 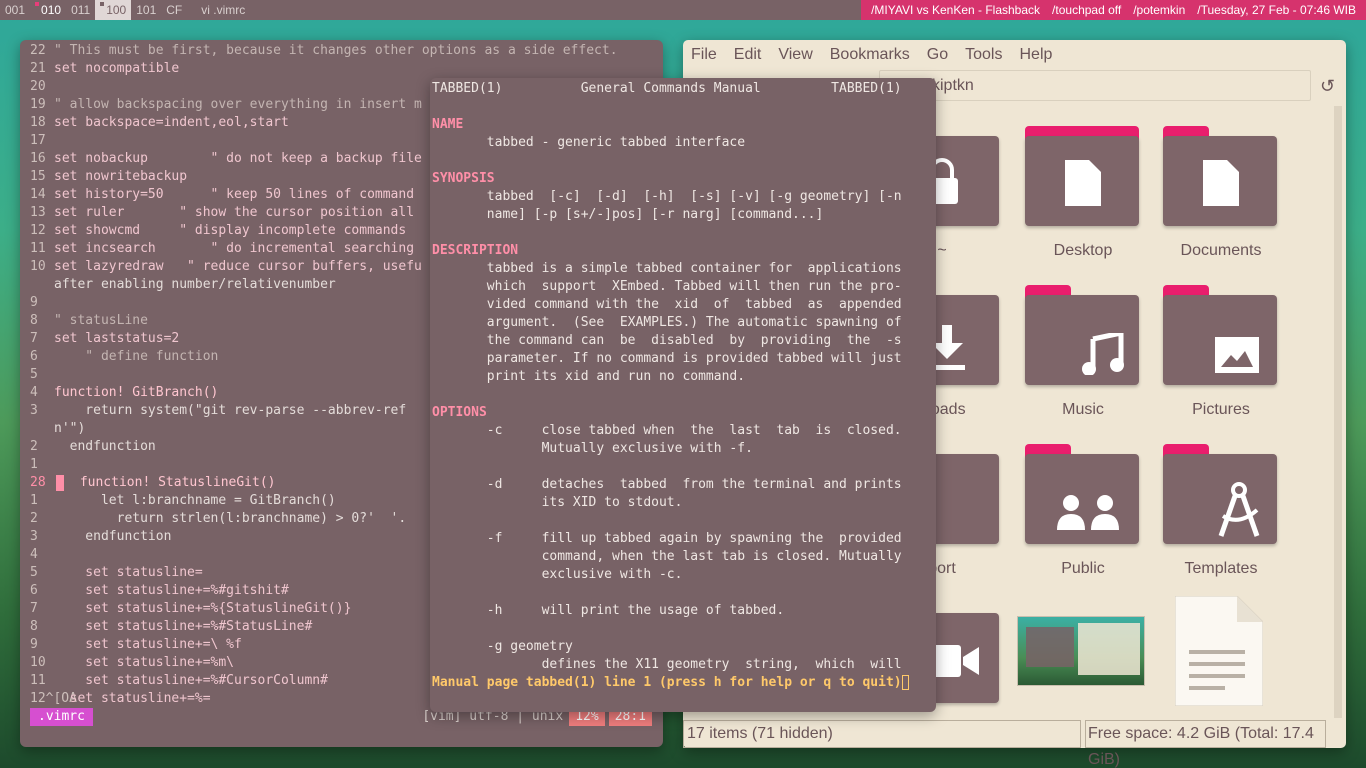 What do you see at coordinates (502, 646) in the screenshot?
I see `man-option-line: -g geometry` at bounding box center [502, 646].